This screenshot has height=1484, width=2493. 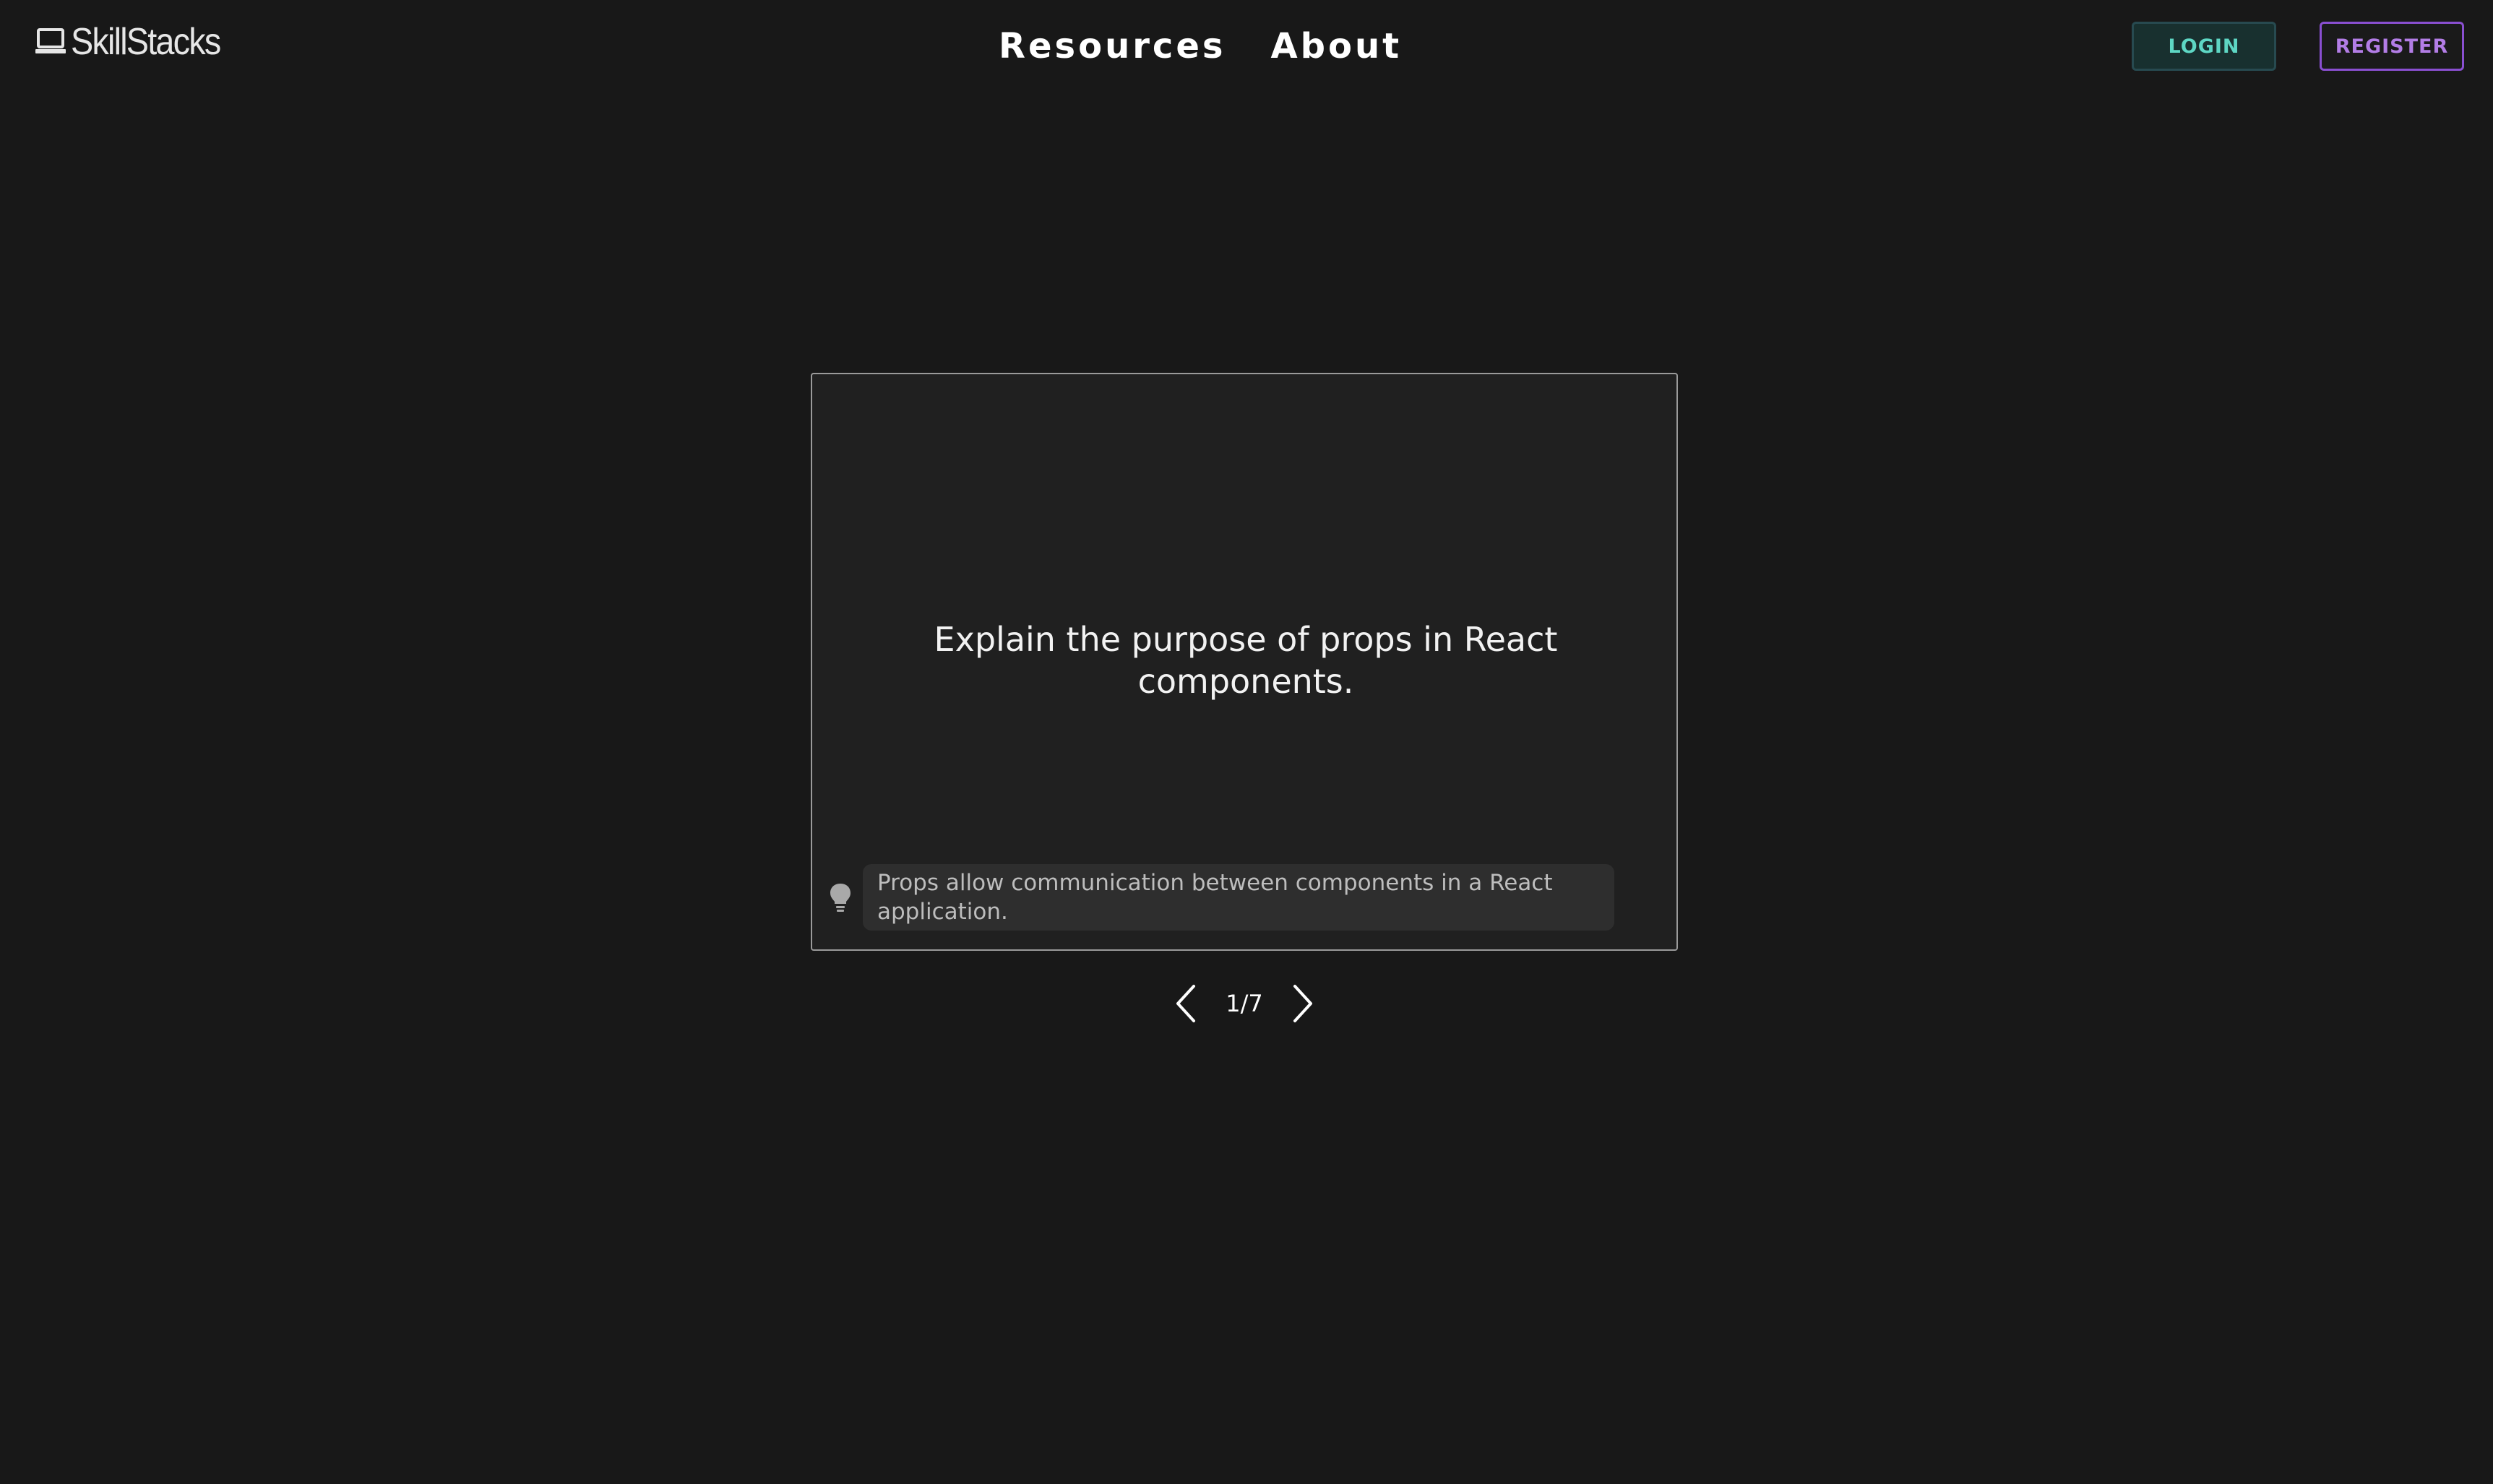 What do you see at coordinates (840, 898) in the screenshot?
I see `lightbulb-icon` at bounding box center [840, 898].